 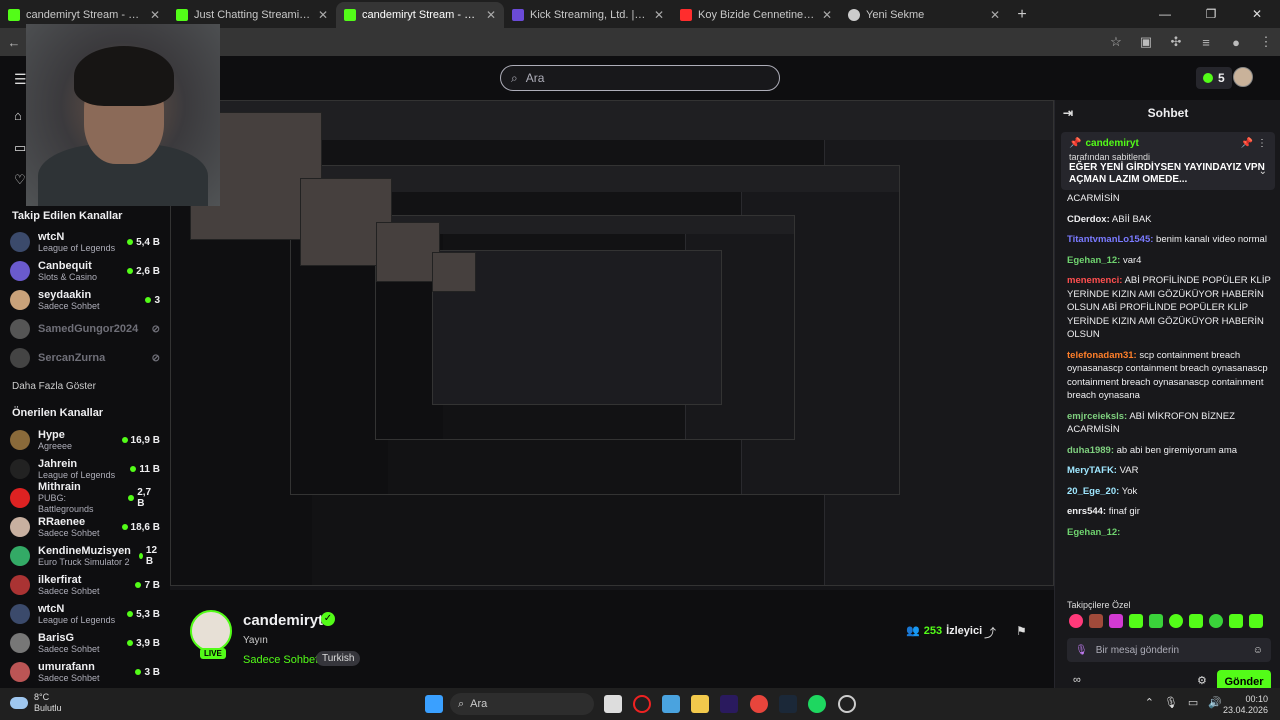 I want to click on chat-settings-gear-icon: ⚙, so click(x=1202, y=680).